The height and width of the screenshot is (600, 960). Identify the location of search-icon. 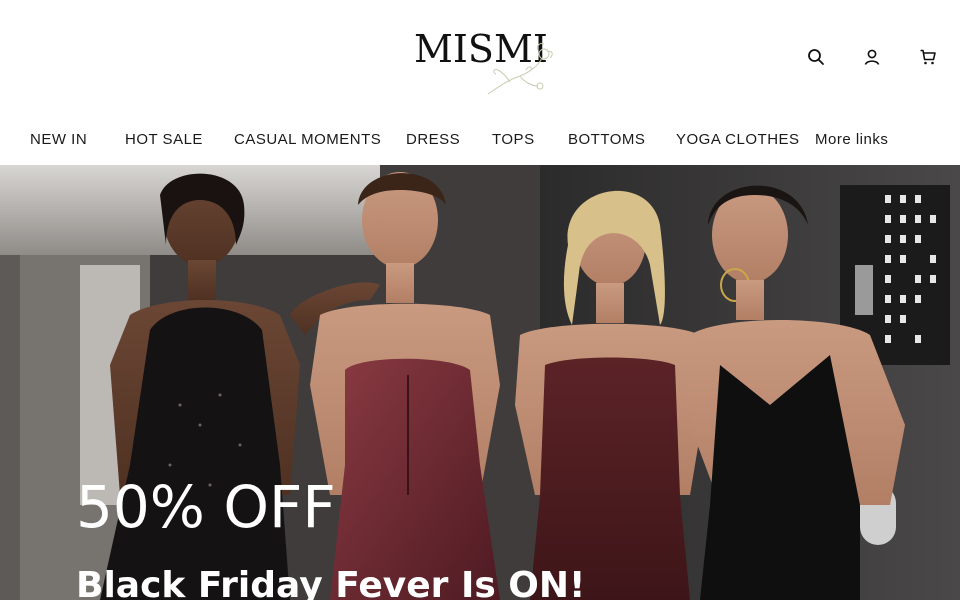
(816, 57).